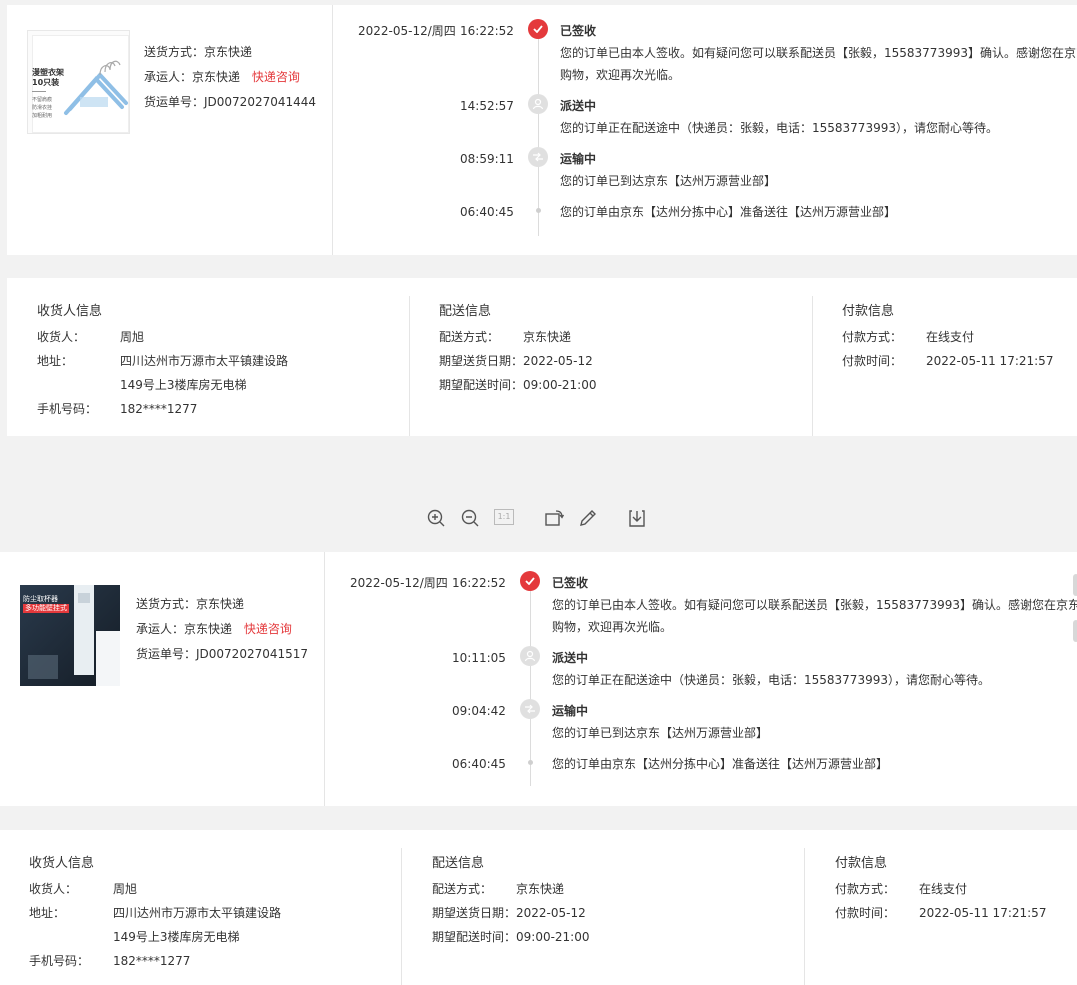 The image size is (1077, 985). Describe the element at coordinates (479, 711) in the screenshot. I see `order-2-event-3-time: 09:04:42` at that location.